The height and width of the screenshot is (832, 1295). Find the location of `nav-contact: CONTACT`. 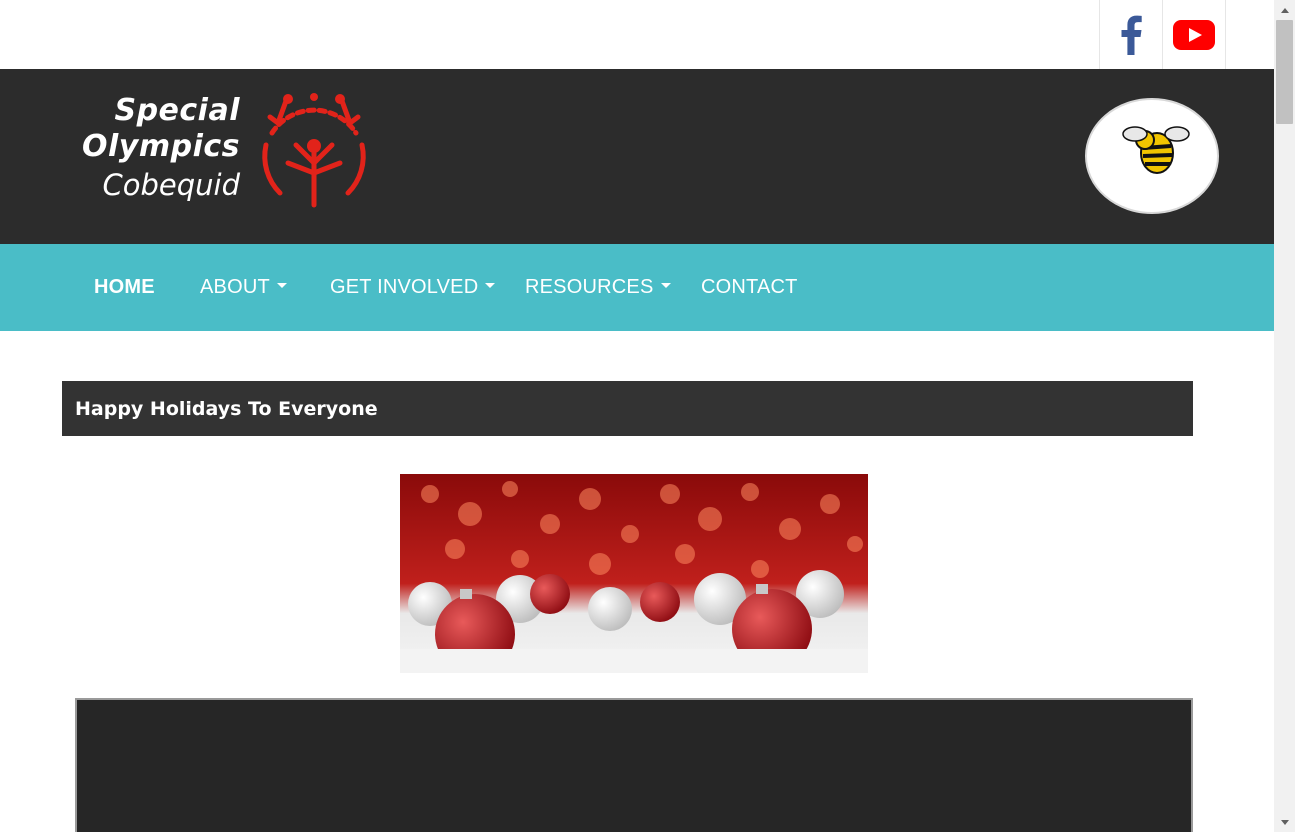

nav-contact: CONTACT is located at coordinates (749, 287).